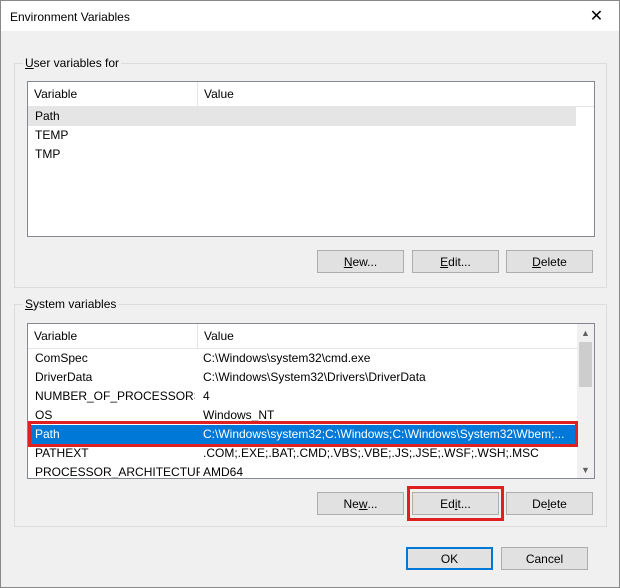 The width and height of the screenshot is (620, 588). I want to click on table-row: NUMBER_OF_PROCESSORS 4, so click(302, 396).